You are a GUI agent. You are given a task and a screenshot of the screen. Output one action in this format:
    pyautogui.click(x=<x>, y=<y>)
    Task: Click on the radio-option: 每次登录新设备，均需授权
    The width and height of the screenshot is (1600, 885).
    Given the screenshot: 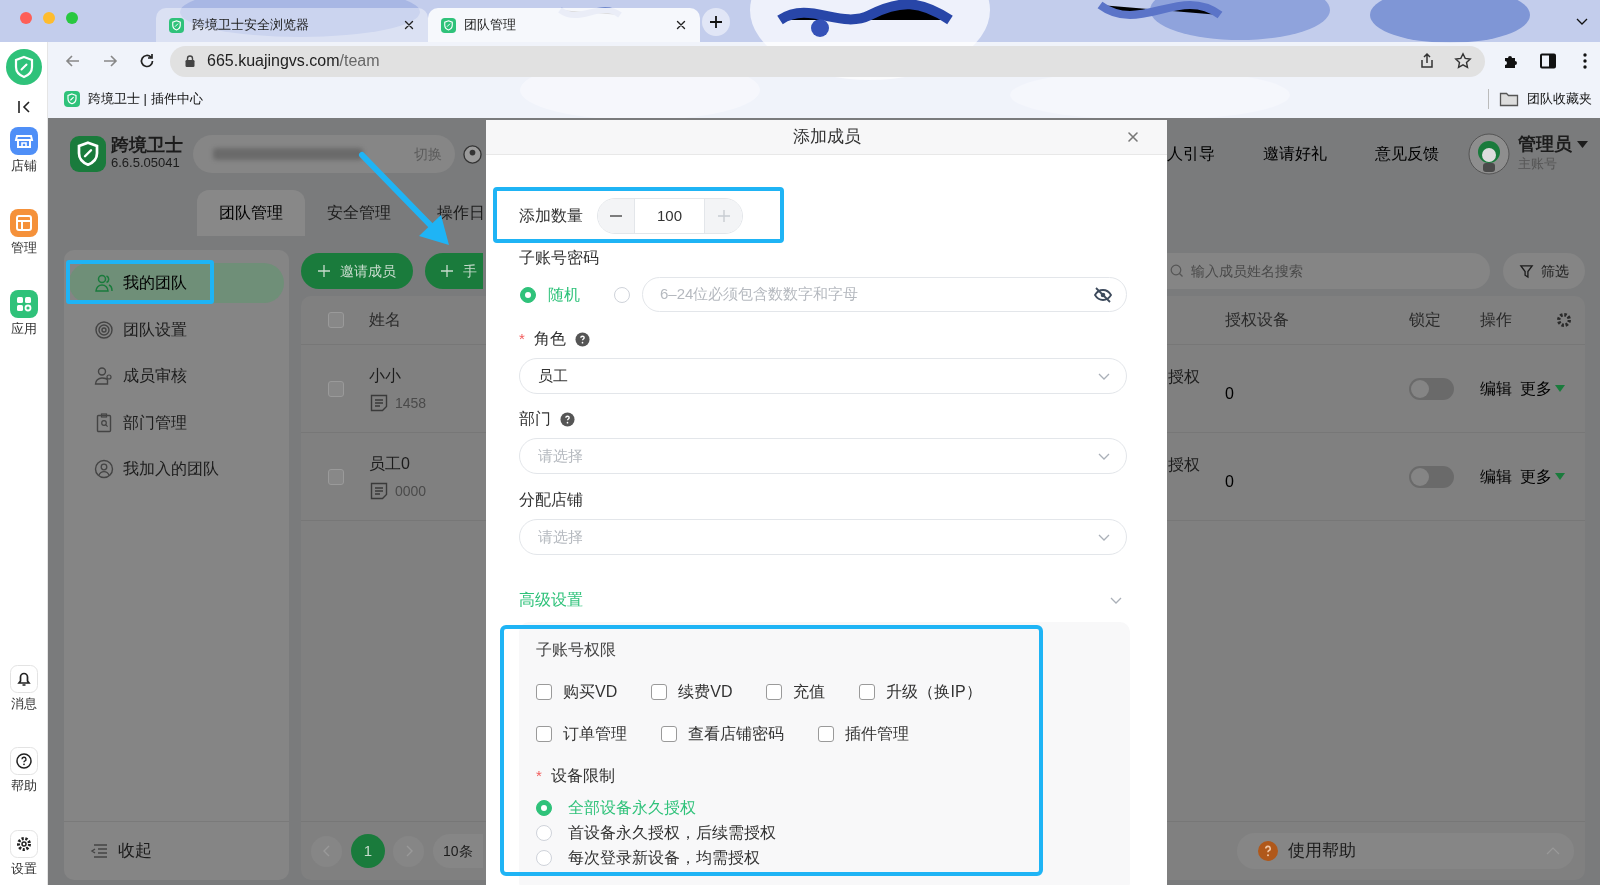 What is the action you would take?
    pyautogui.click(x=833, y=857)
    